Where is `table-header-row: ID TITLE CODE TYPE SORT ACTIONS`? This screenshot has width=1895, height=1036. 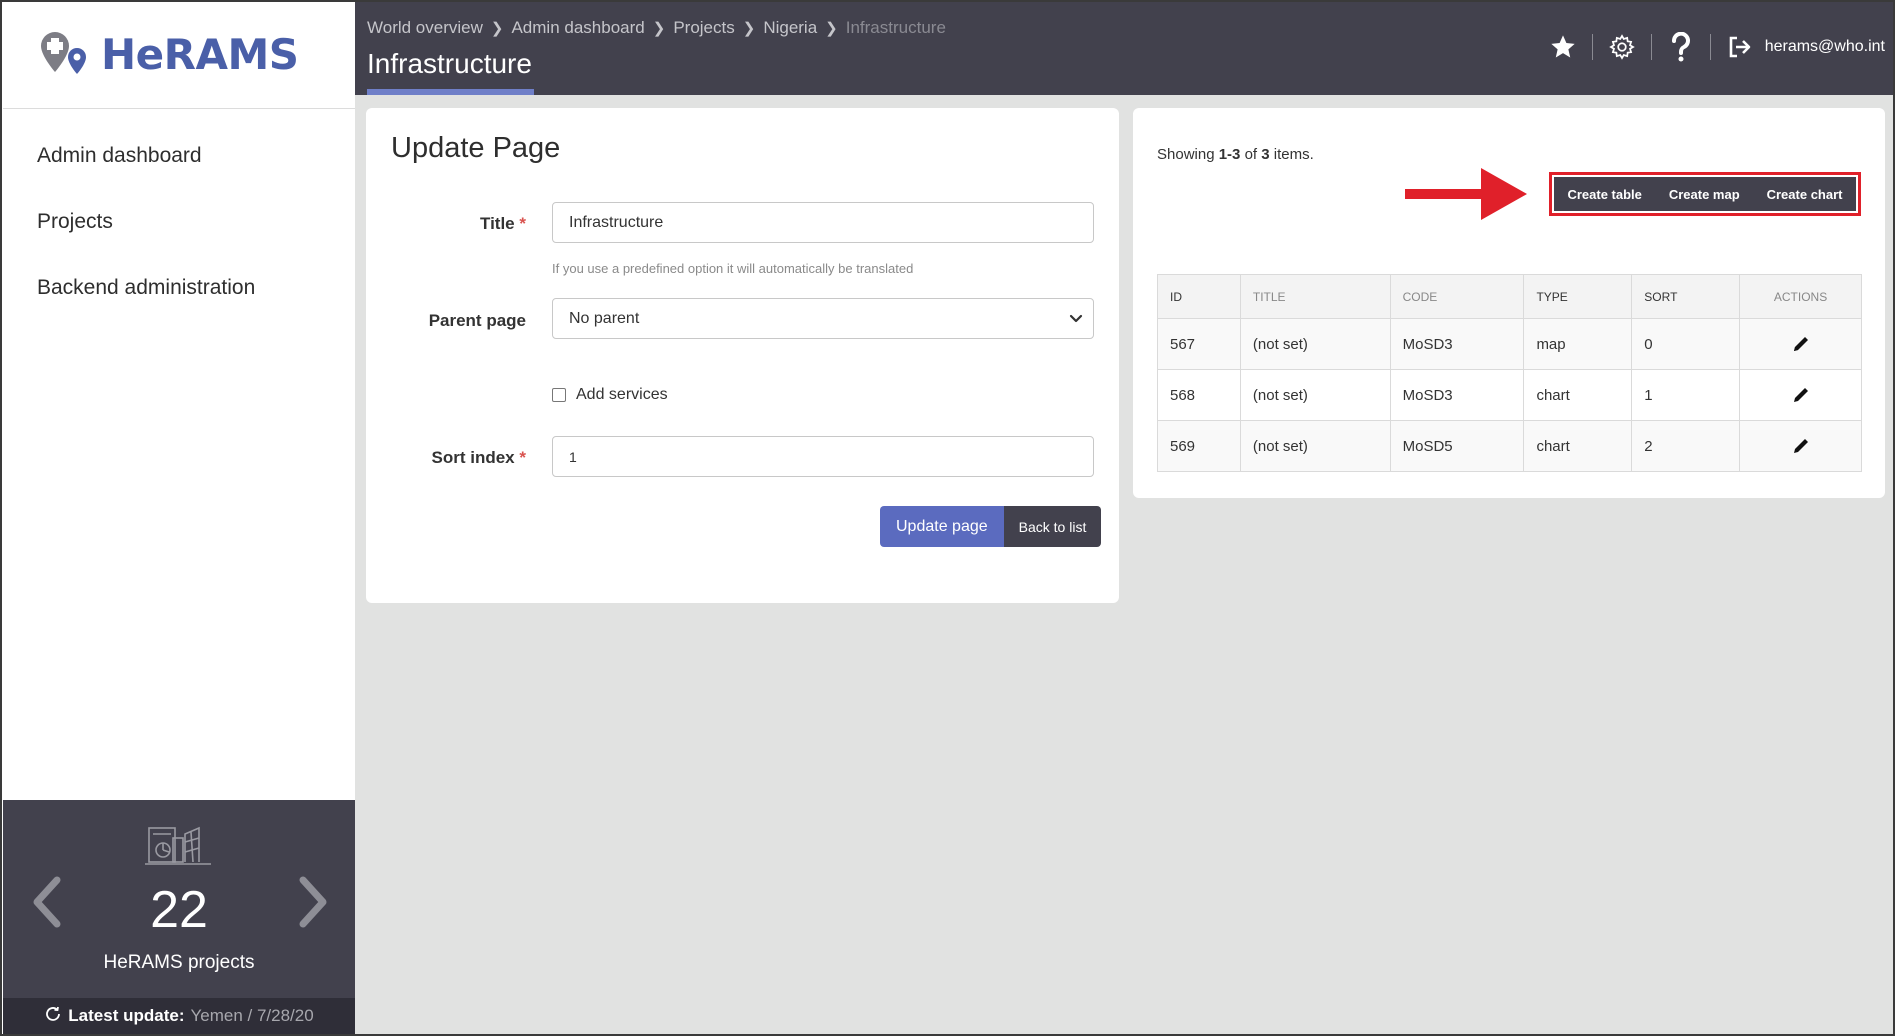
table-header-row: ID TITLE CODE TYPE SORT ACTIONS is located at coordinates (1509, 296).